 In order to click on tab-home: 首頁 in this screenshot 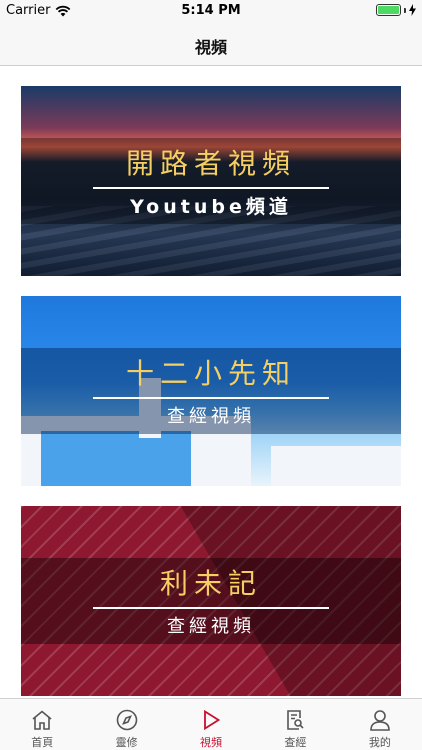, I will do `click(42, 724)`.